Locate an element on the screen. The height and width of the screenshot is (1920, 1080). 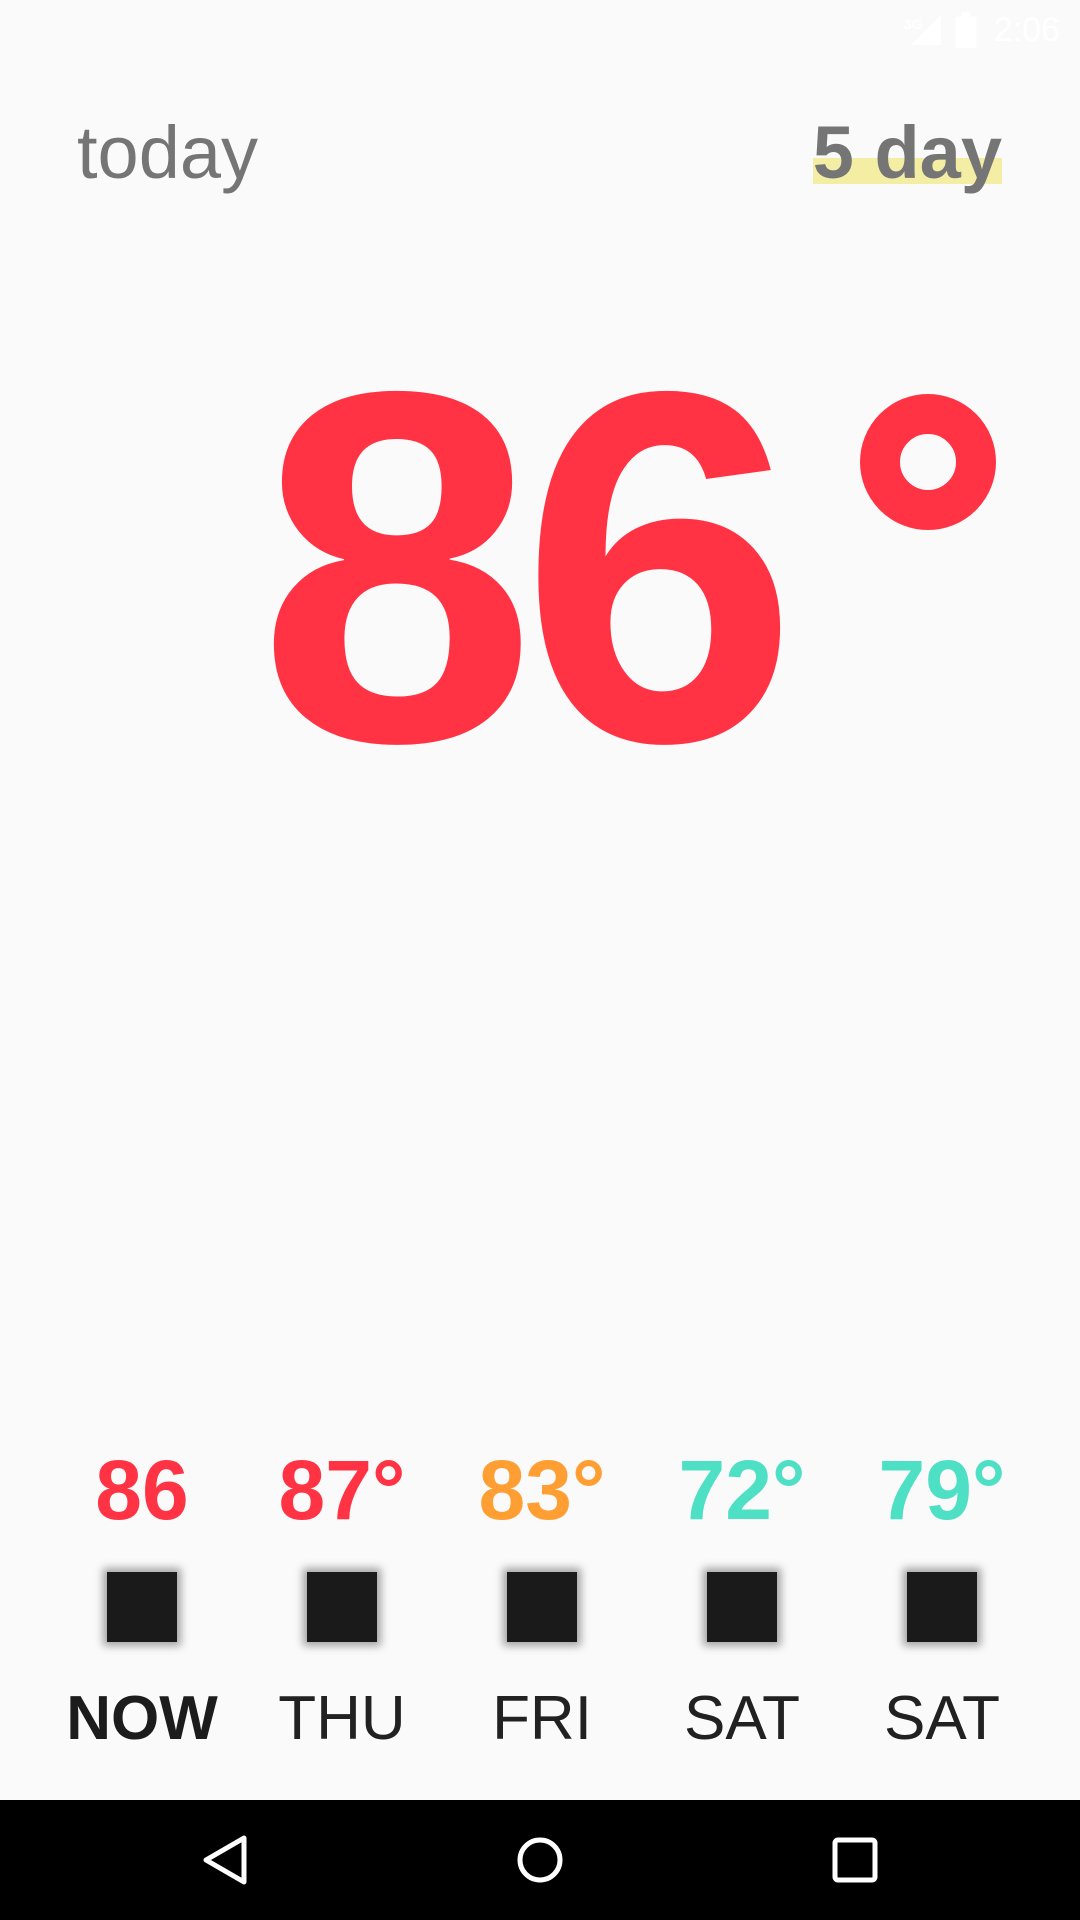
forecast-day: 79° SAT is located at coordinates (942, 1597).